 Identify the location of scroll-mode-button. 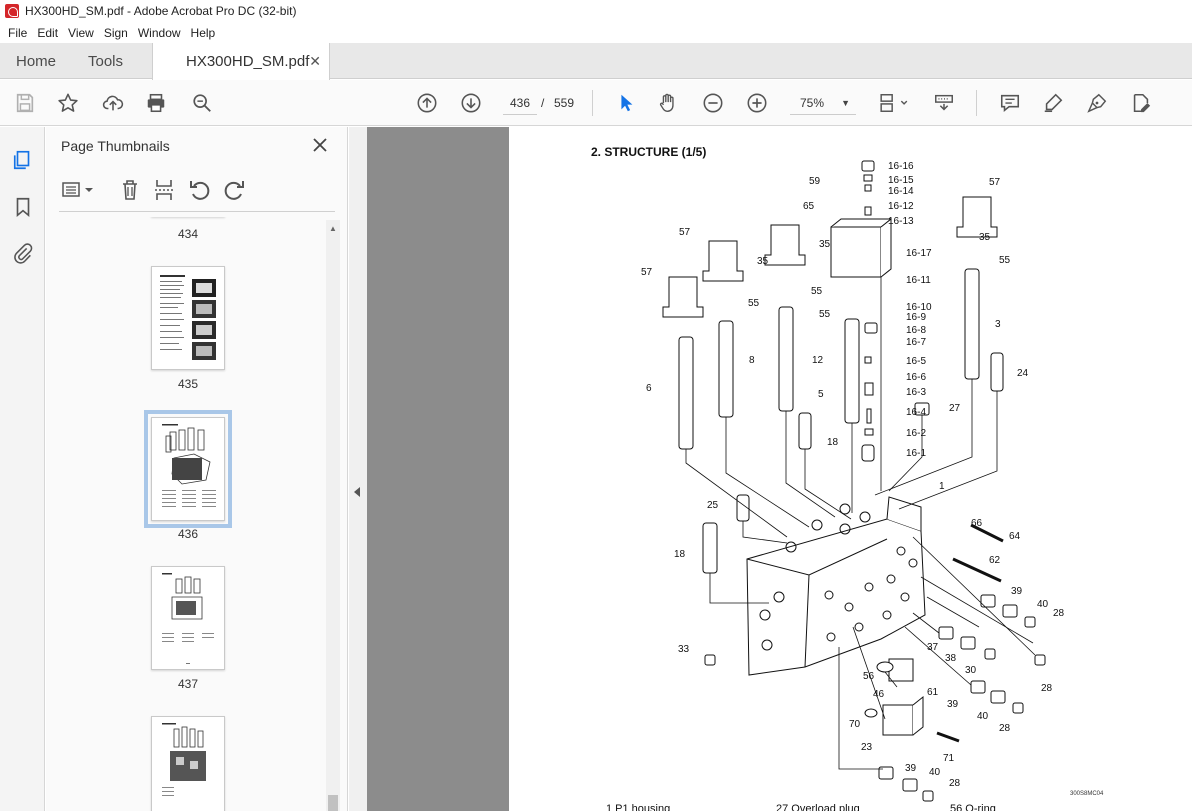
(944, 103).